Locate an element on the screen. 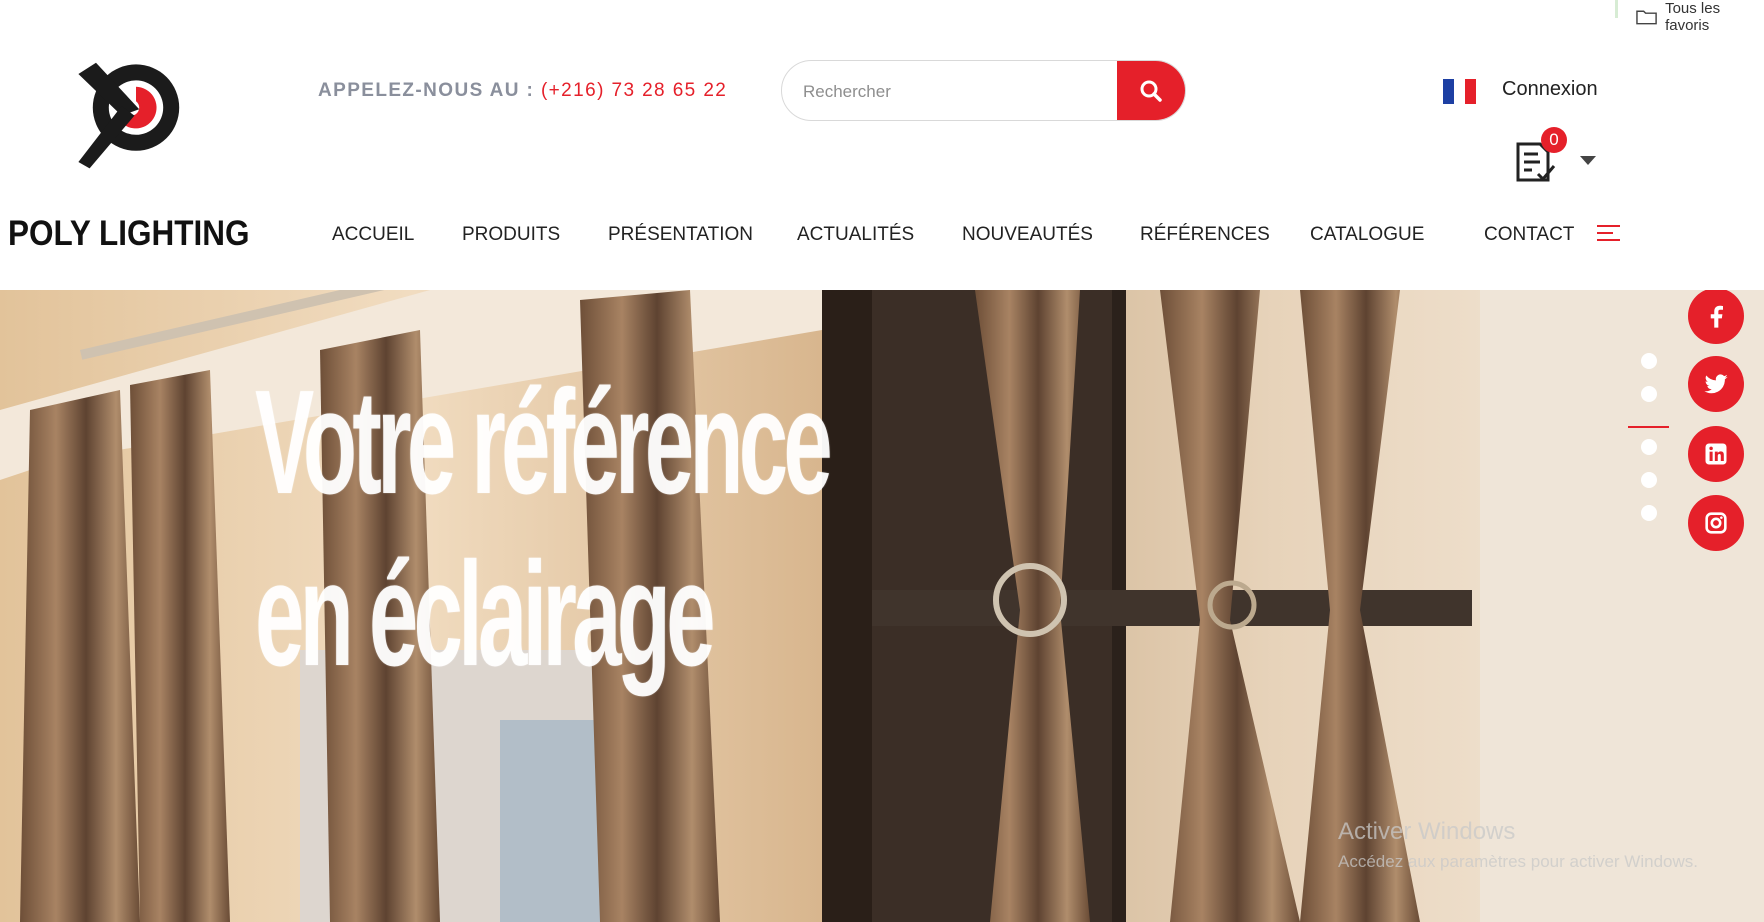 The width and height of the screenshot is (1764, 922). call-us: APPELEZ-NOUS AU : (+216) 73 28 65 22 is located at coordinates (522, 91).